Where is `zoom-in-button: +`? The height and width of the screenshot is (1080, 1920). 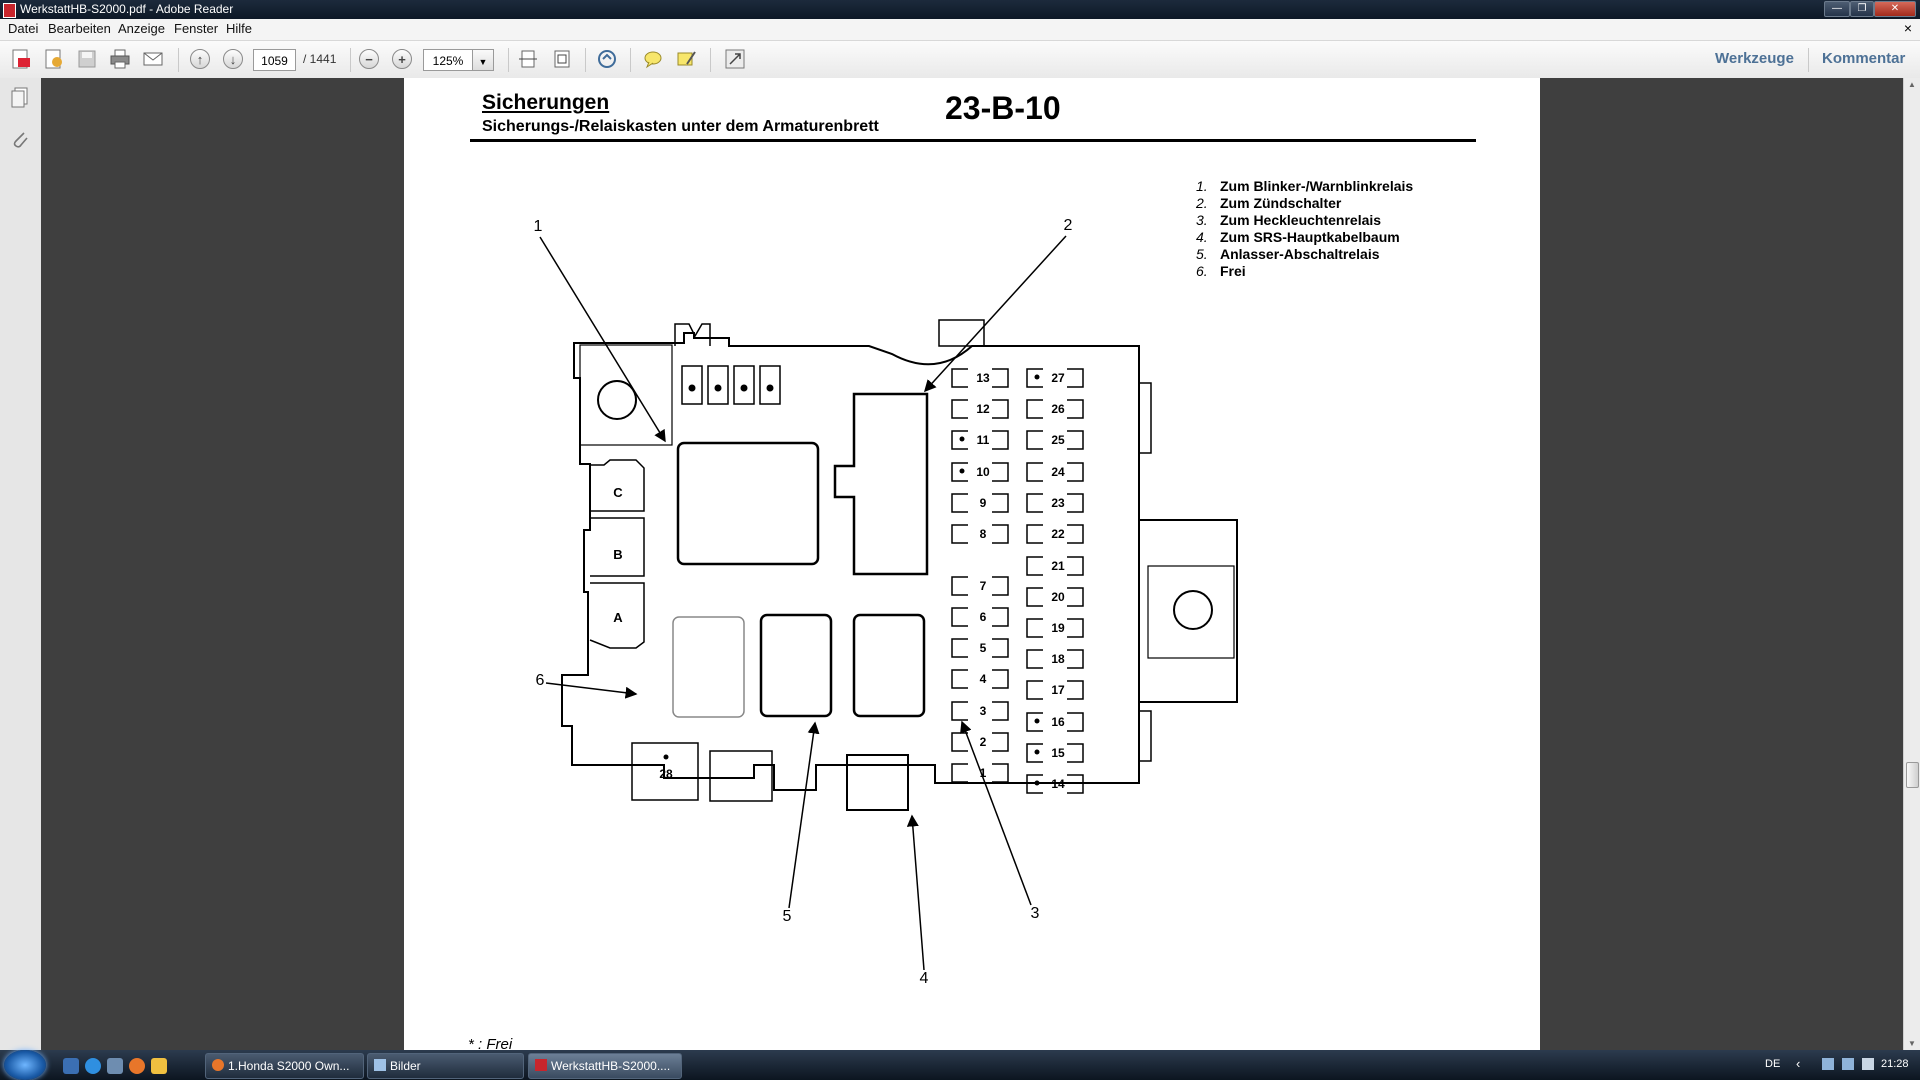 zoom-in-button: + is located at coordinates (402, 59).